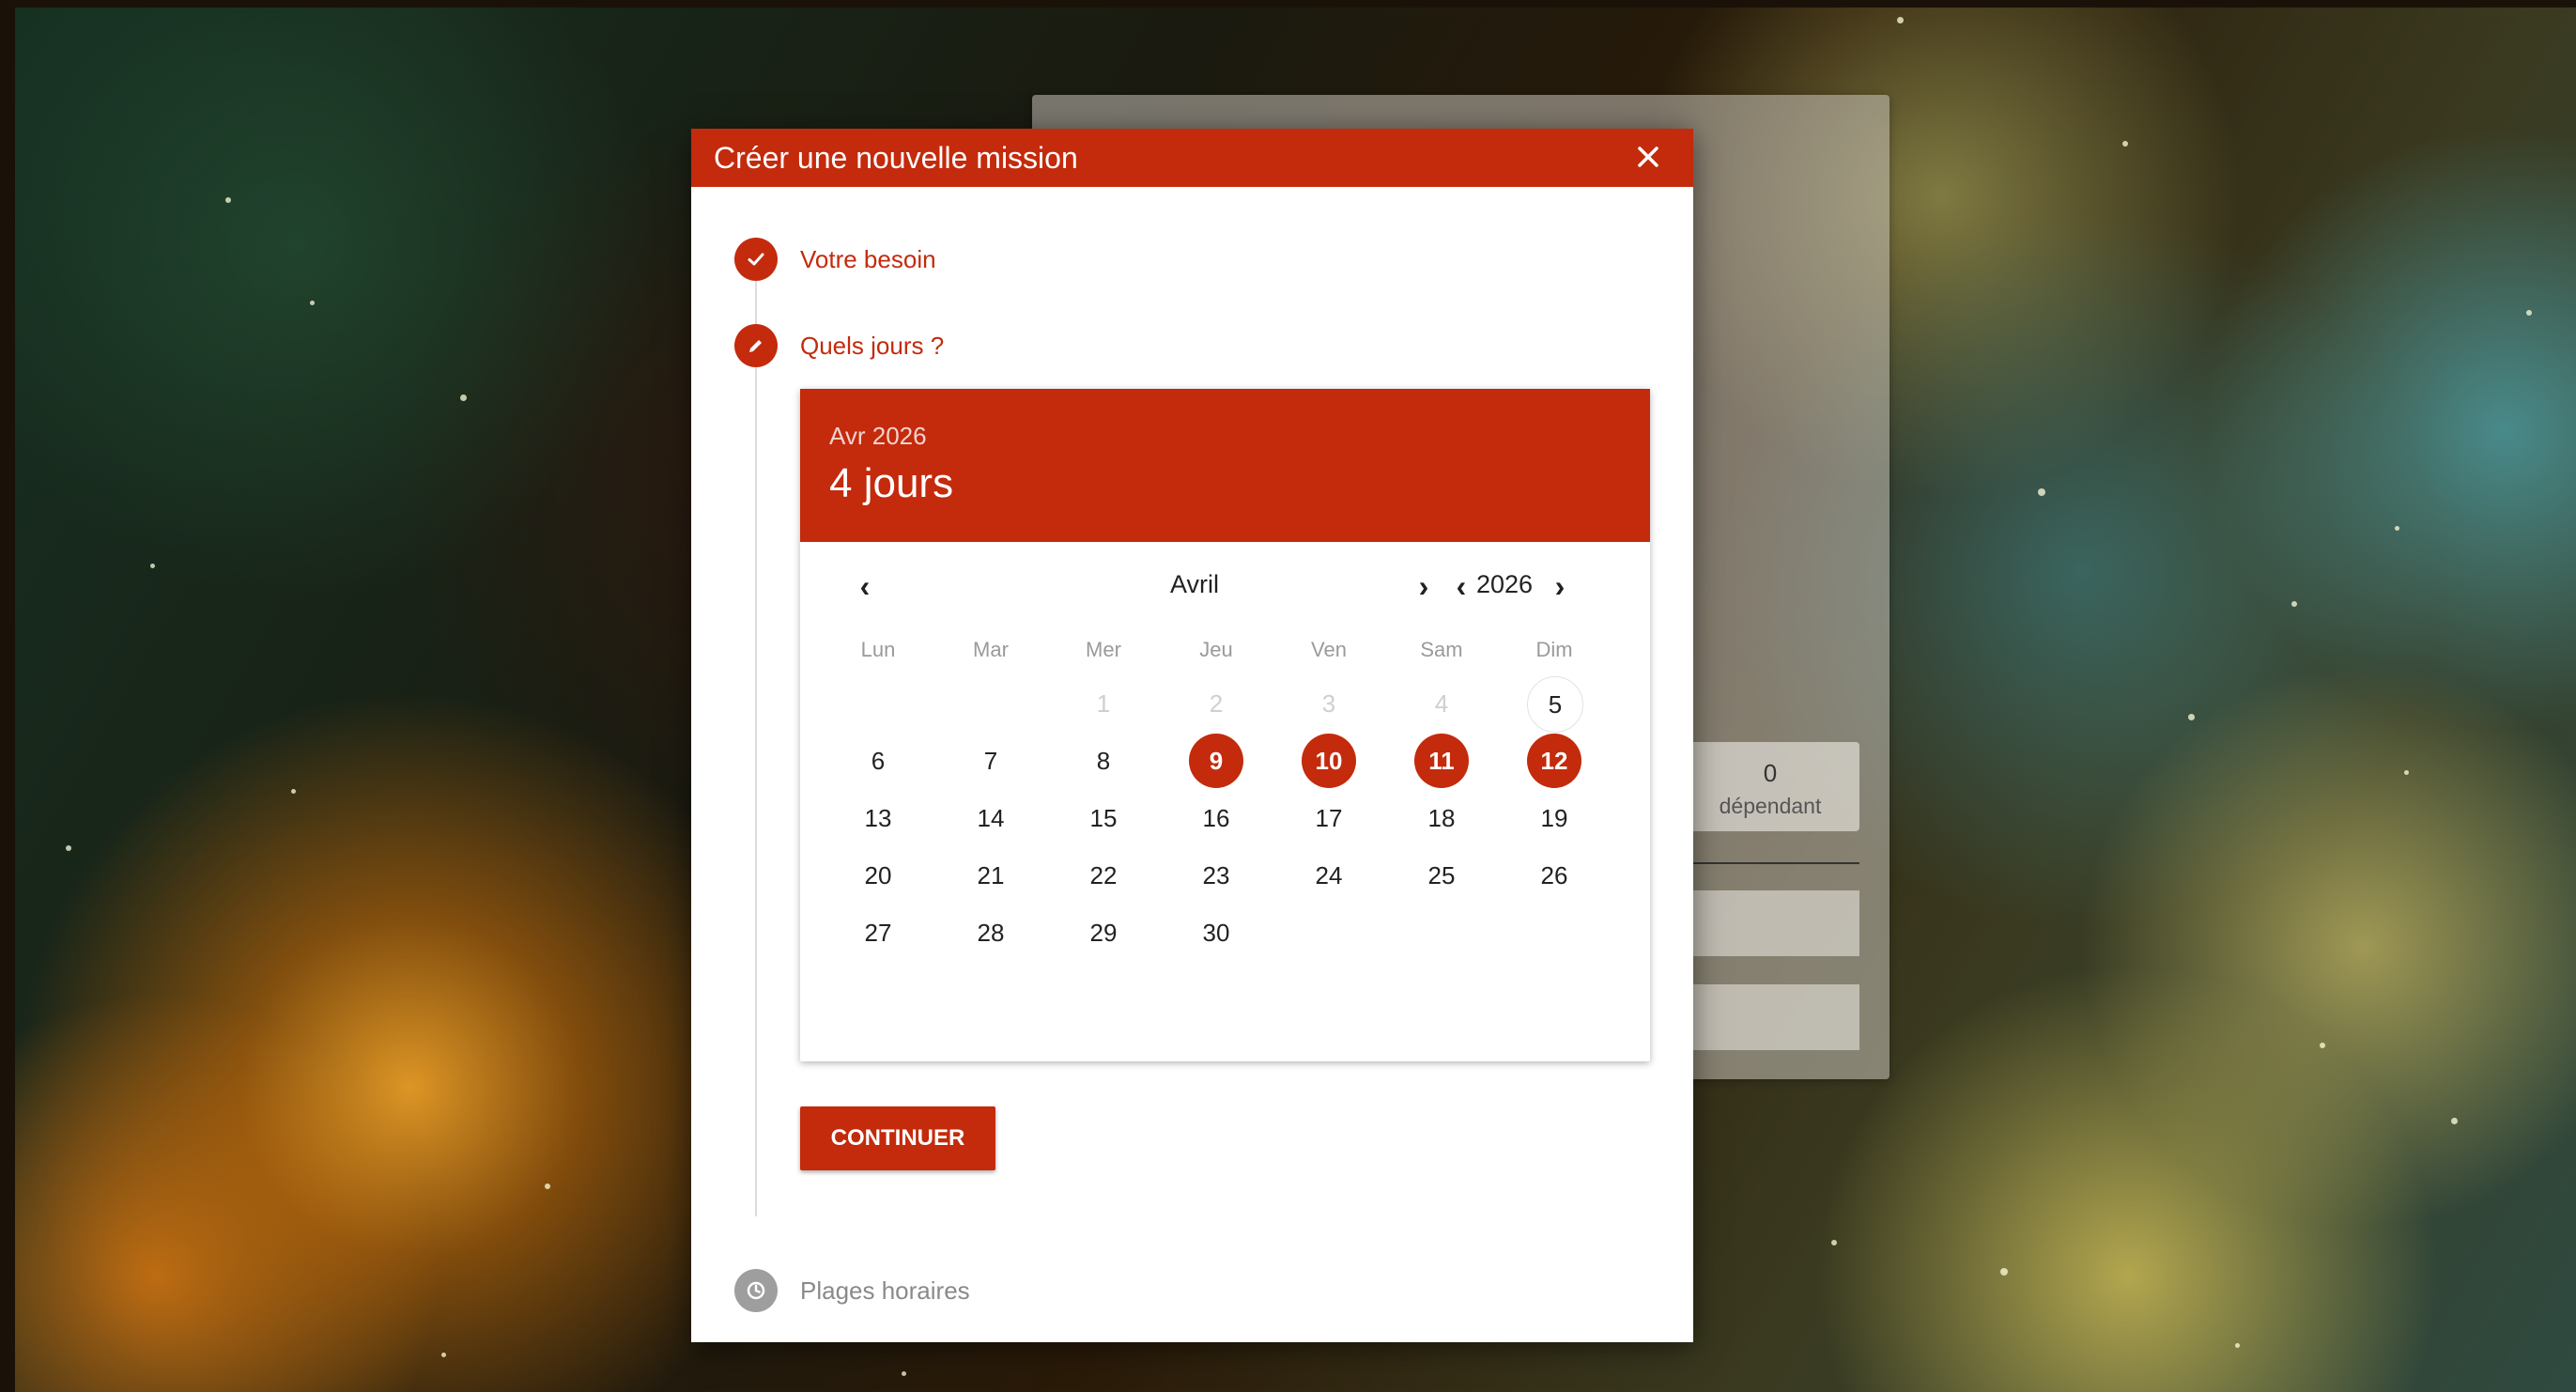  Describe the element at coordinates (872, 345) in the screenshot. I see `step-label: Quels jours ?` at that location.